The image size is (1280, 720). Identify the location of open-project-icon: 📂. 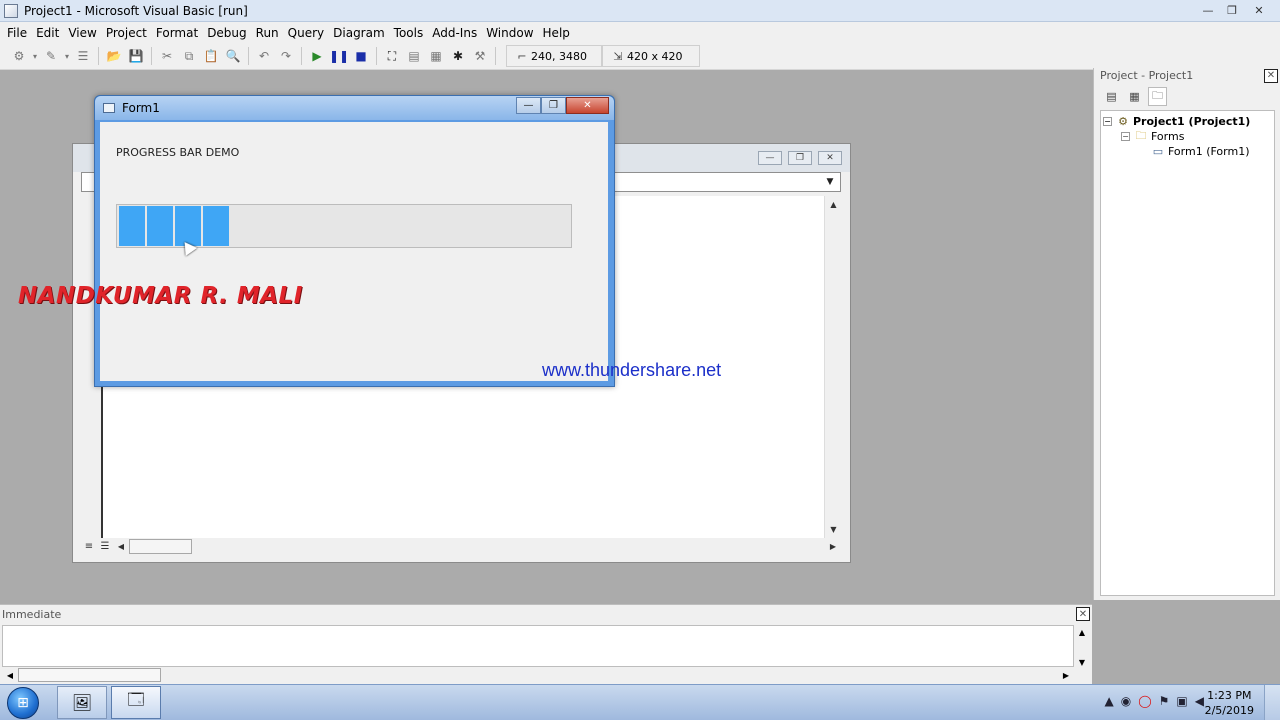
(114, 56).